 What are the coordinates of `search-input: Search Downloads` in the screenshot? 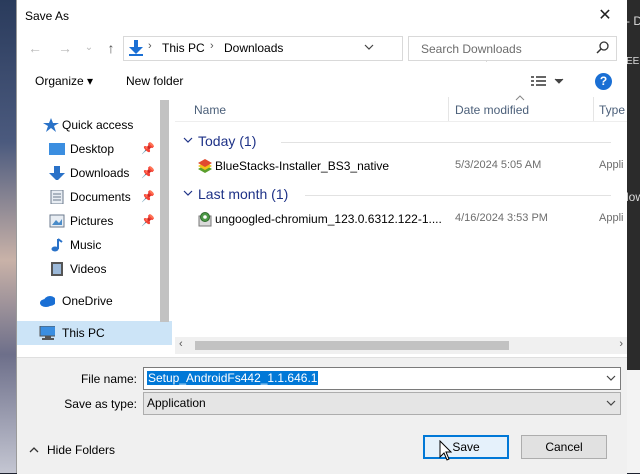 It's located at (512, 48).